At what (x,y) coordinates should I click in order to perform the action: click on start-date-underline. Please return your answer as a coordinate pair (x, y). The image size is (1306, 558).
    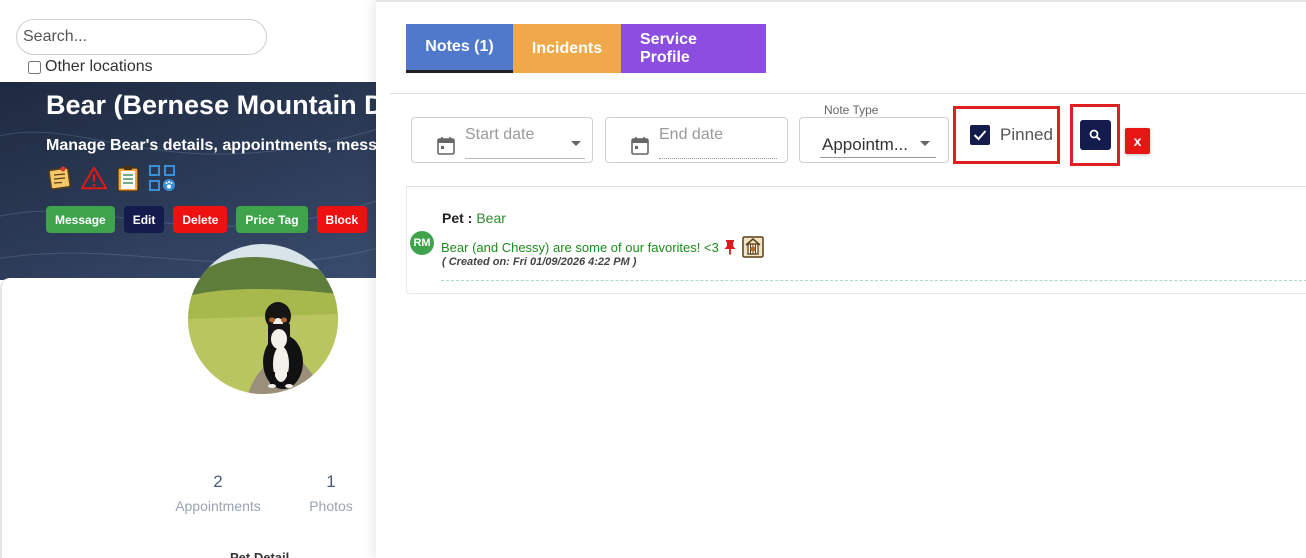
    Looking at the image, I should click on (525, 158).